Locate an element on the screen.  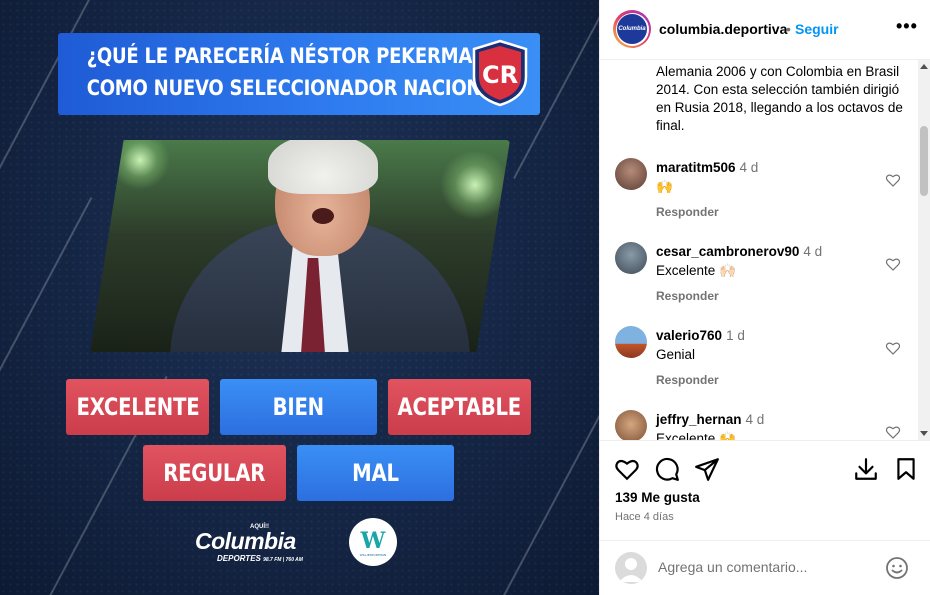
option-label: ACEPTABLE is located at coordinates (459, 407).